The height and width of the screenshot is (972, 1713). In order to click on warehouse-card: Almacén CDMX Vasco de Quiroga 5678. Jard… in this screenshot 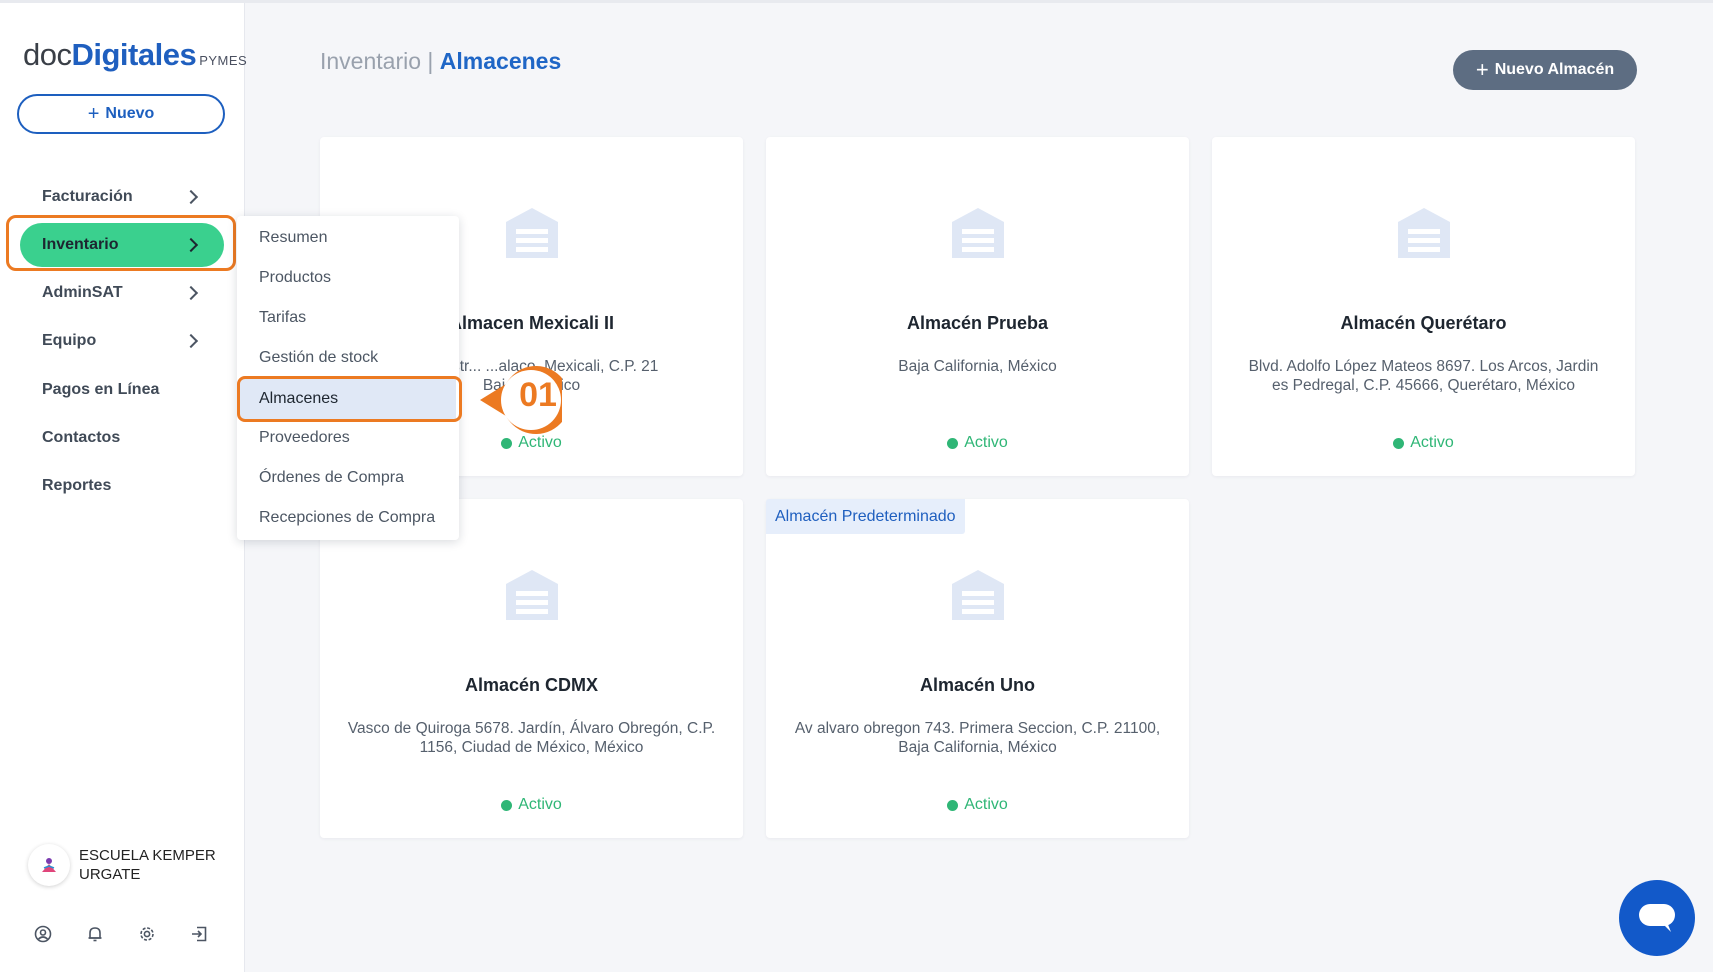, I will do `click(531, 668)`.